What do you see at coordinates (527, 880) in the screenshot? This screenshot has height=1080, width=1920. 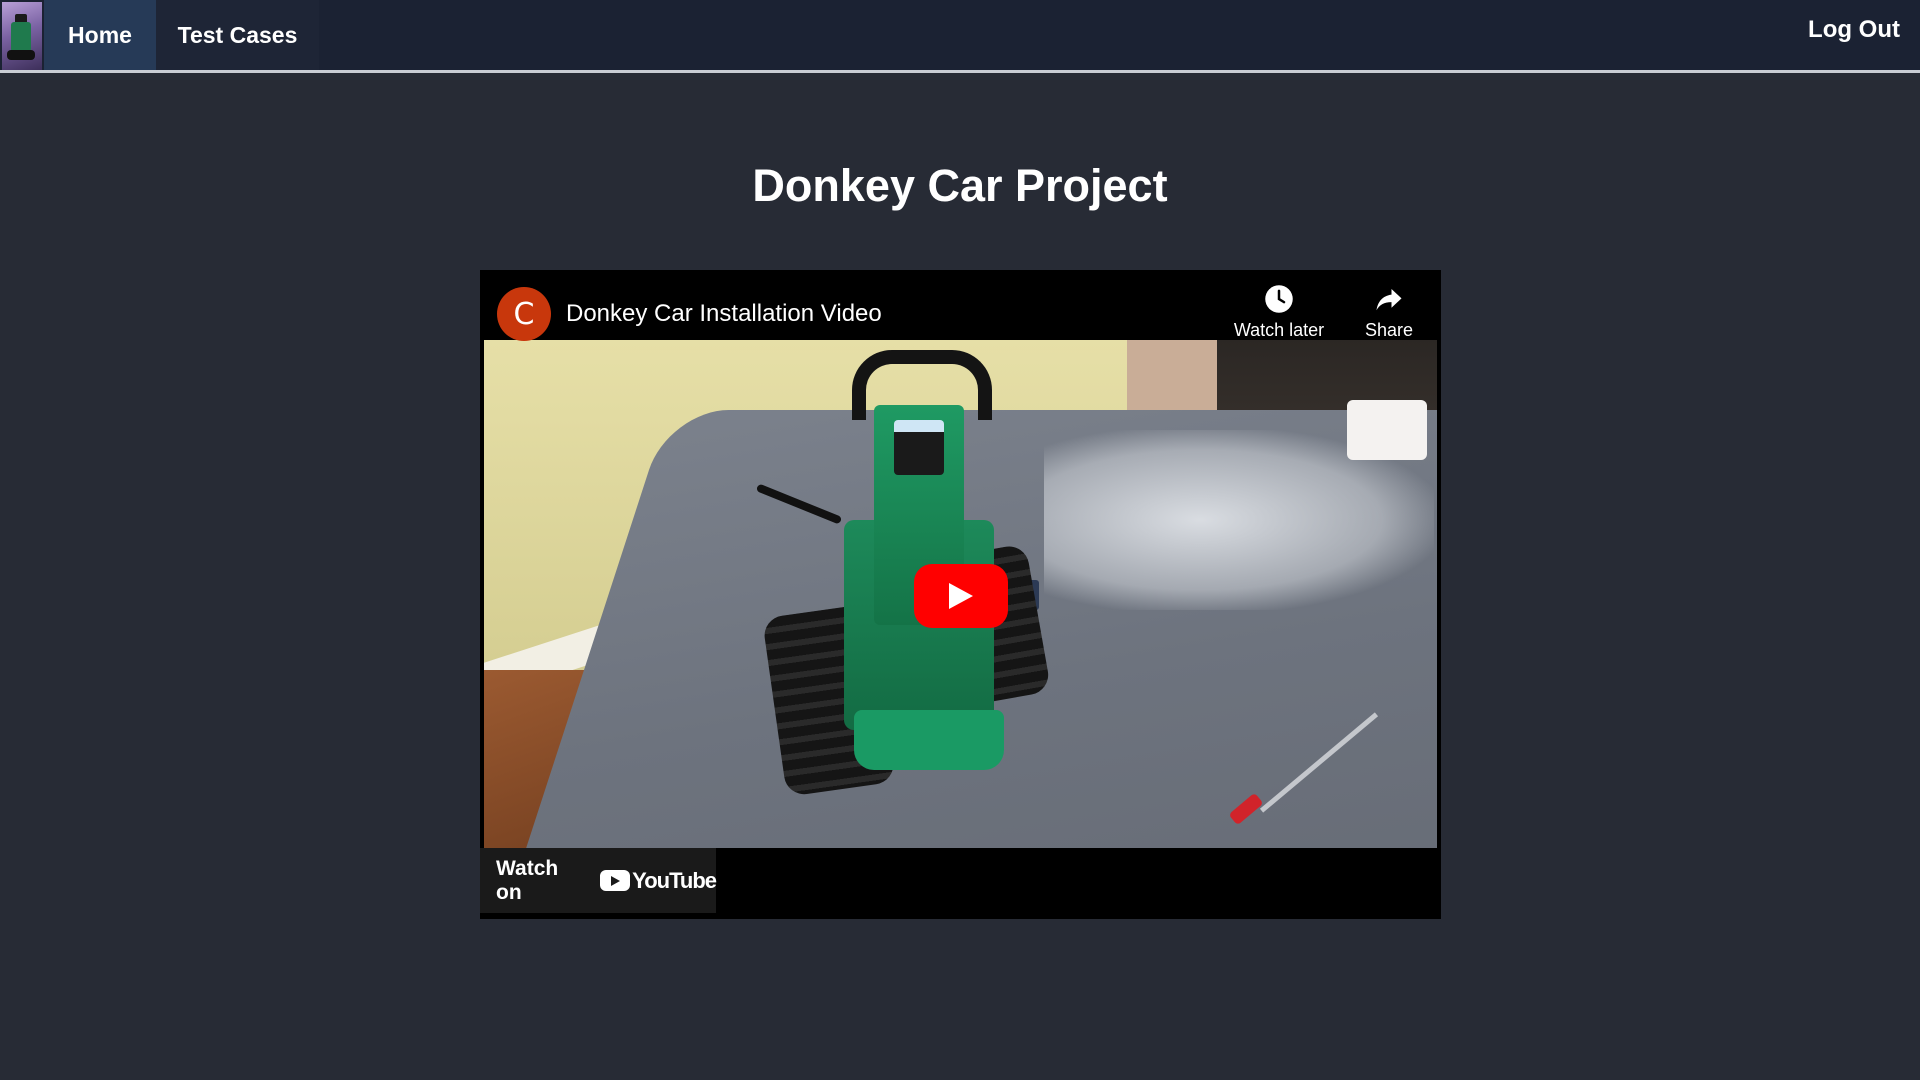 I see `watch-on-label: Watch on` at bounding box center [527, 880].